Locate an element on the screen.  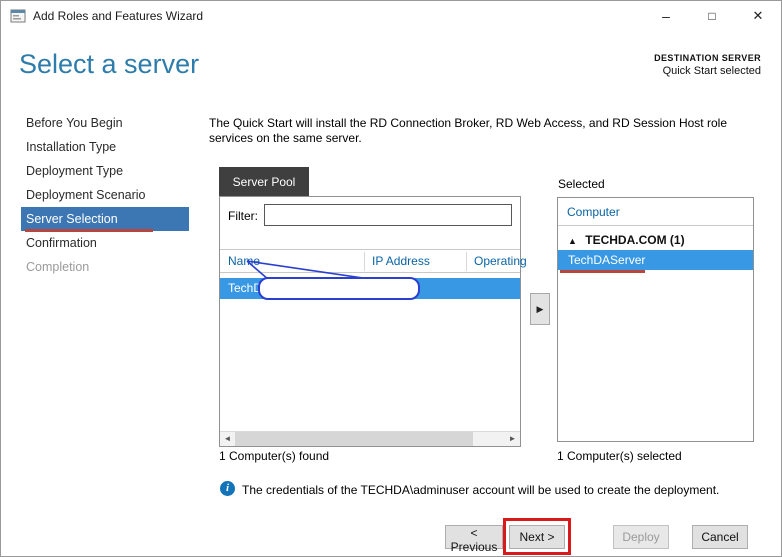
column-header-operating-system: Operating is located at coordinates (500, 261).